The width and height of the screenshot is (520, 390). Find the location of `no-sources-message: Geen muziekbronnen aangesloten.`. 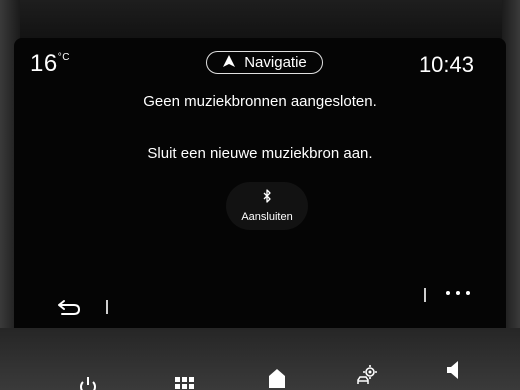

no-sources-message: Geen muziekbronnen aangesloten. is located at coordinates (260, 101).